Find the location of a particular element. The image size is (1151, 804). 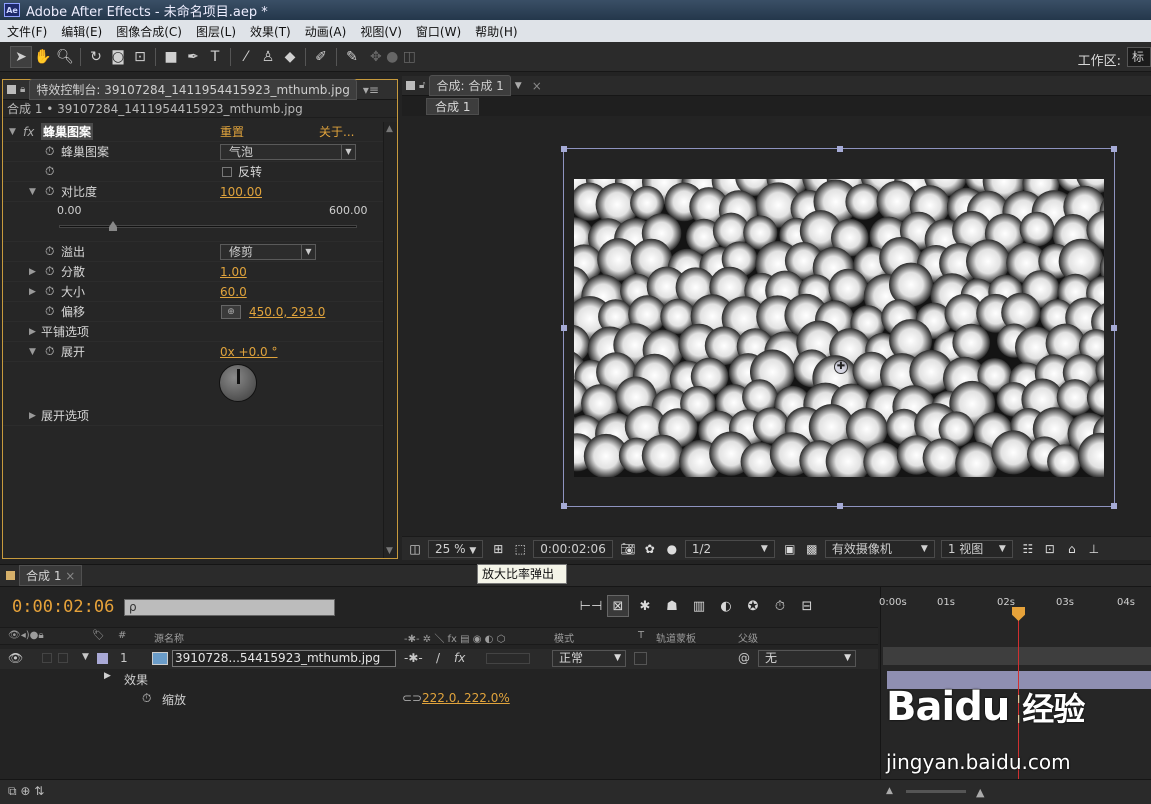

graph-editor-icon: ⊟ is located at coordinates (807, 606).